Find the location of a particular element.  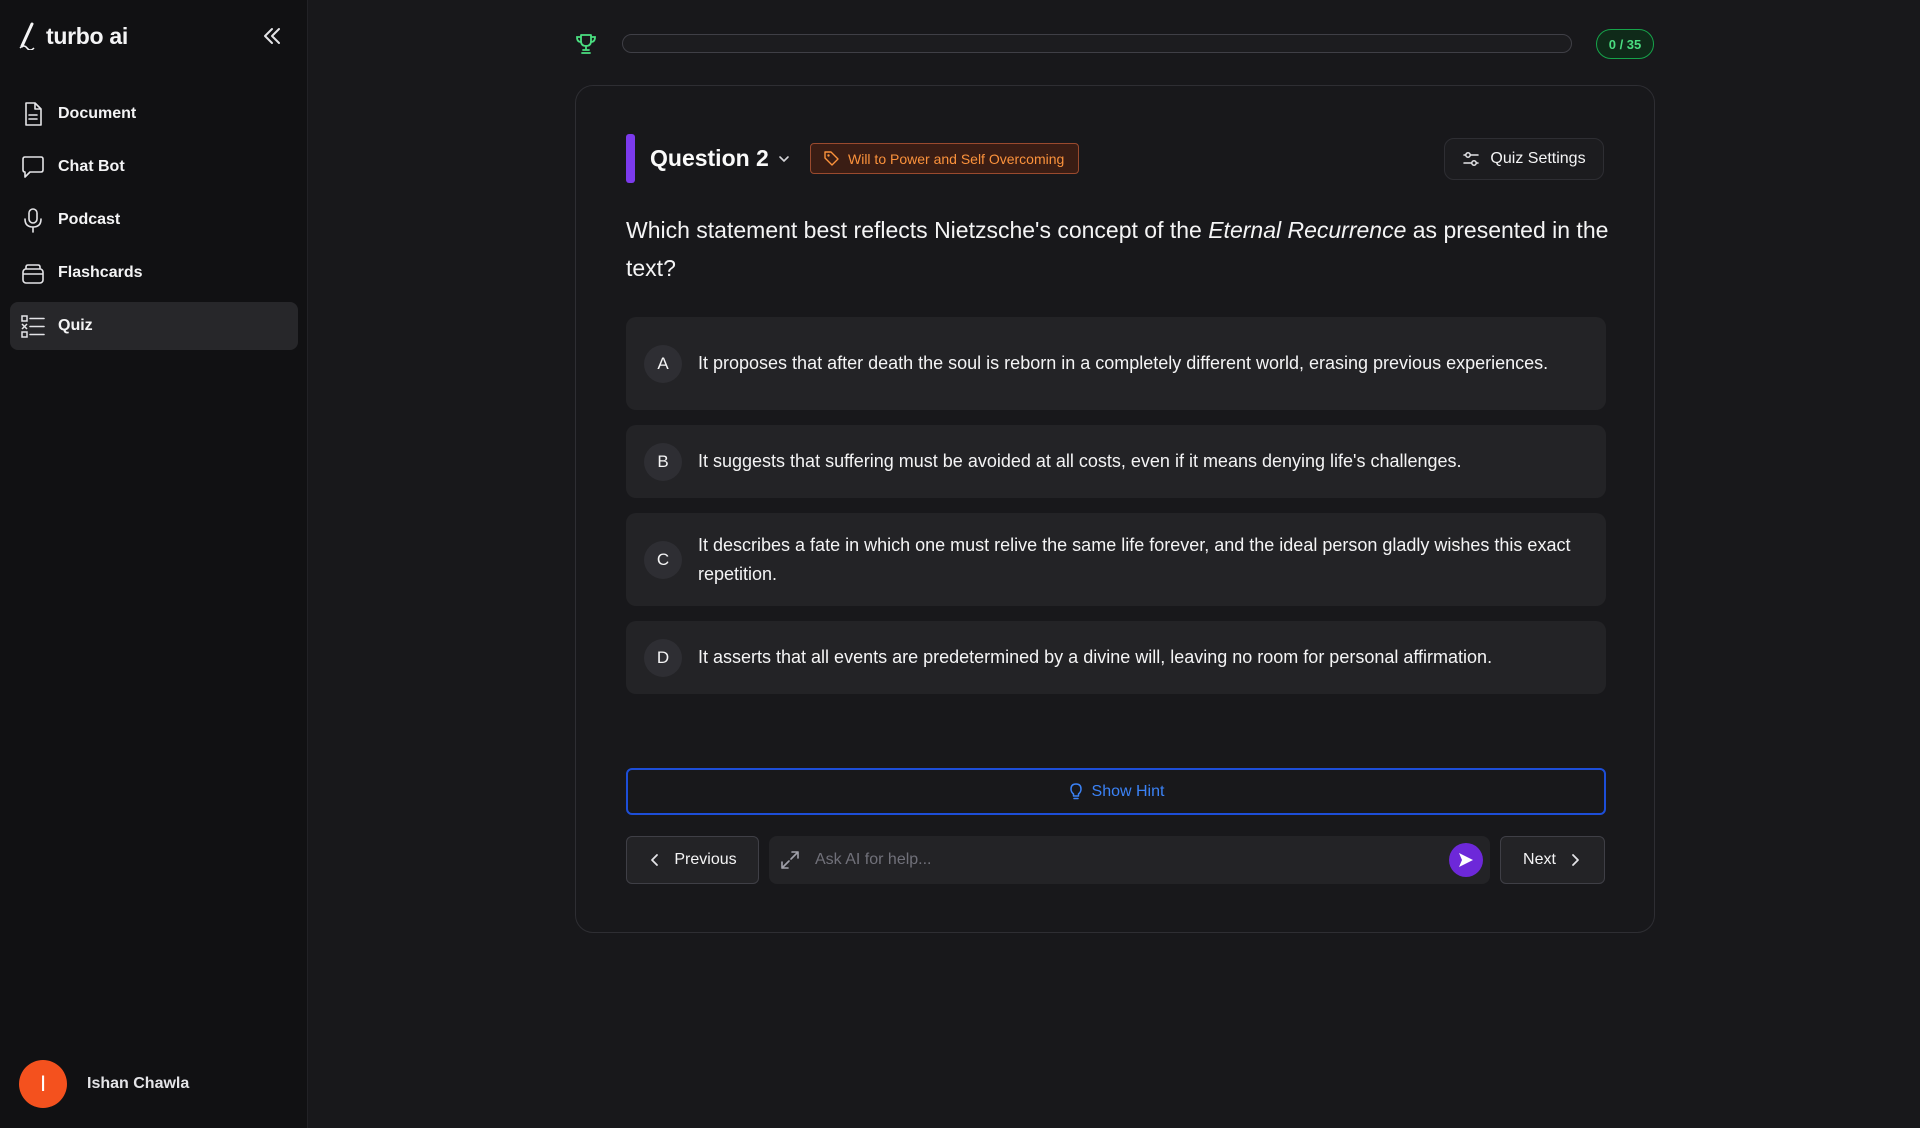

ask-ai-bar is located at coordinates (1129, 860).